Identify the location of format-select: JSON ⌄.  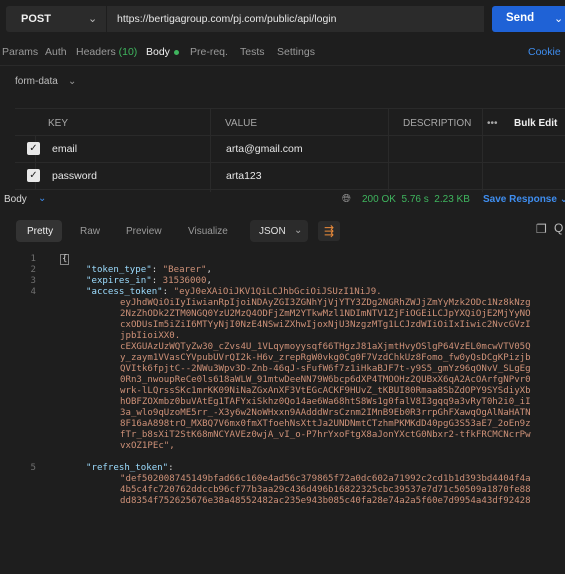
(279, 231).